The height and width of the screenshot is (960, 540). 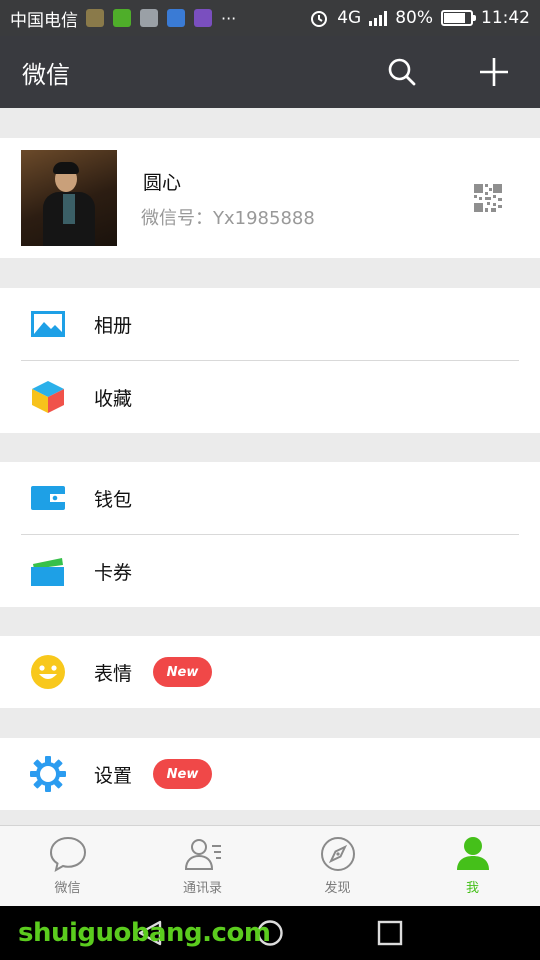 I want to click on menu-item-settings: 设置 New, so click(x=270, y=774).